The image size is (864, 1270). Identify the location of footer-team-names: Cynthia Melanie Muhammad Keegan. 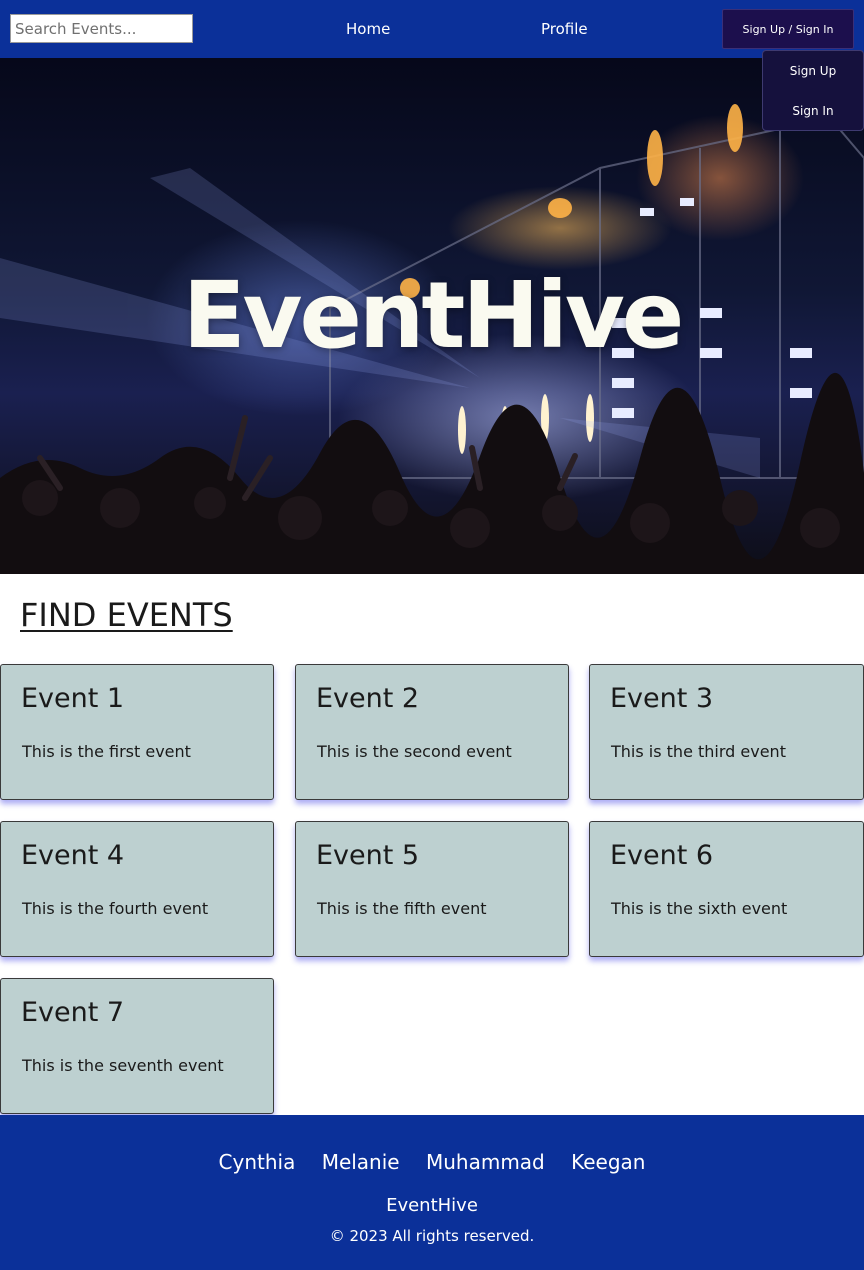
(432, 1162).